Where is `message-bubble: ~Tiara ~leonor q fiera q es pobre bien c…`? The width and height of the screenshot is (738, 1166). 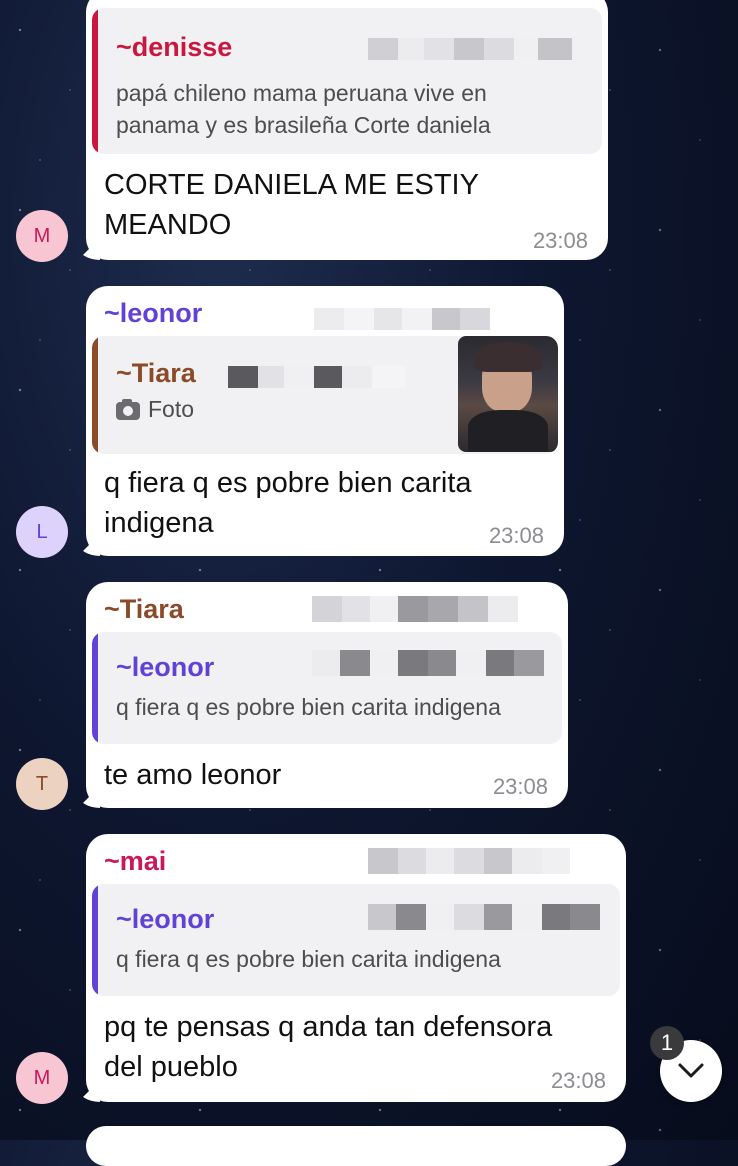
message-bubble: ~Tiara ~leonor q fiera q es pobre bien c… is located at coordinates (323, 695).